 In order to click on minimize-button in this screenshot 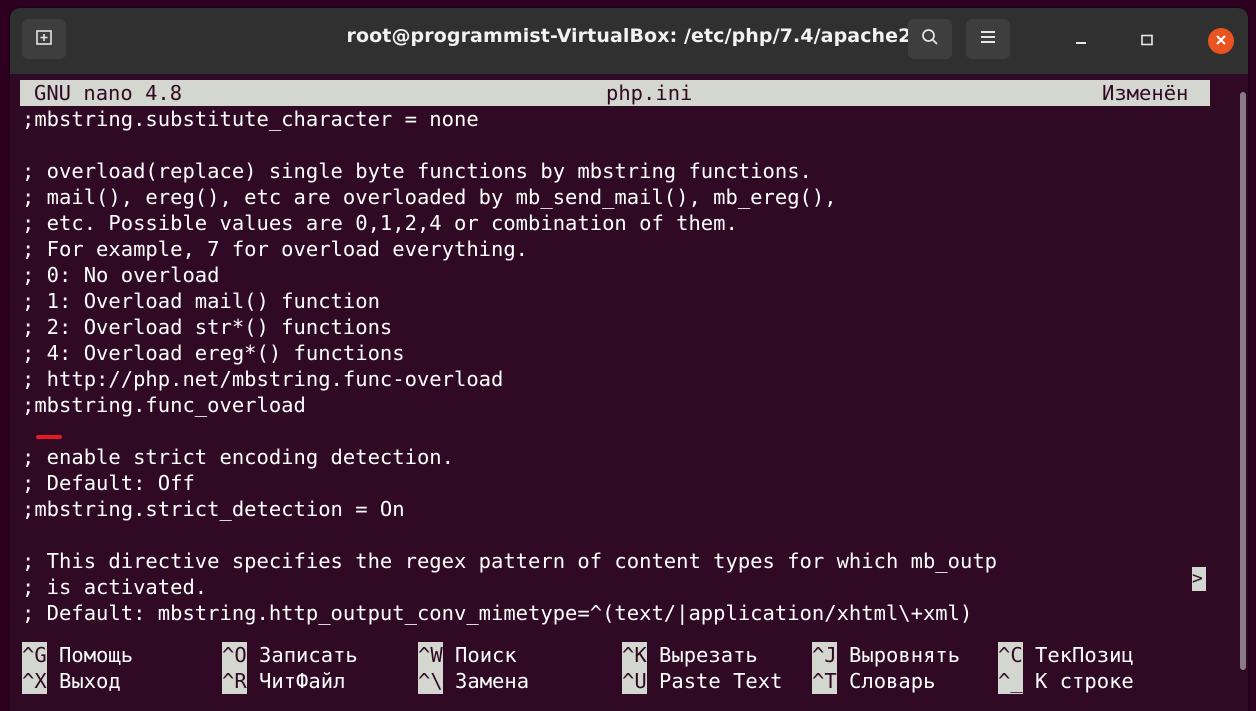, I will do `click(1081, 41)`.